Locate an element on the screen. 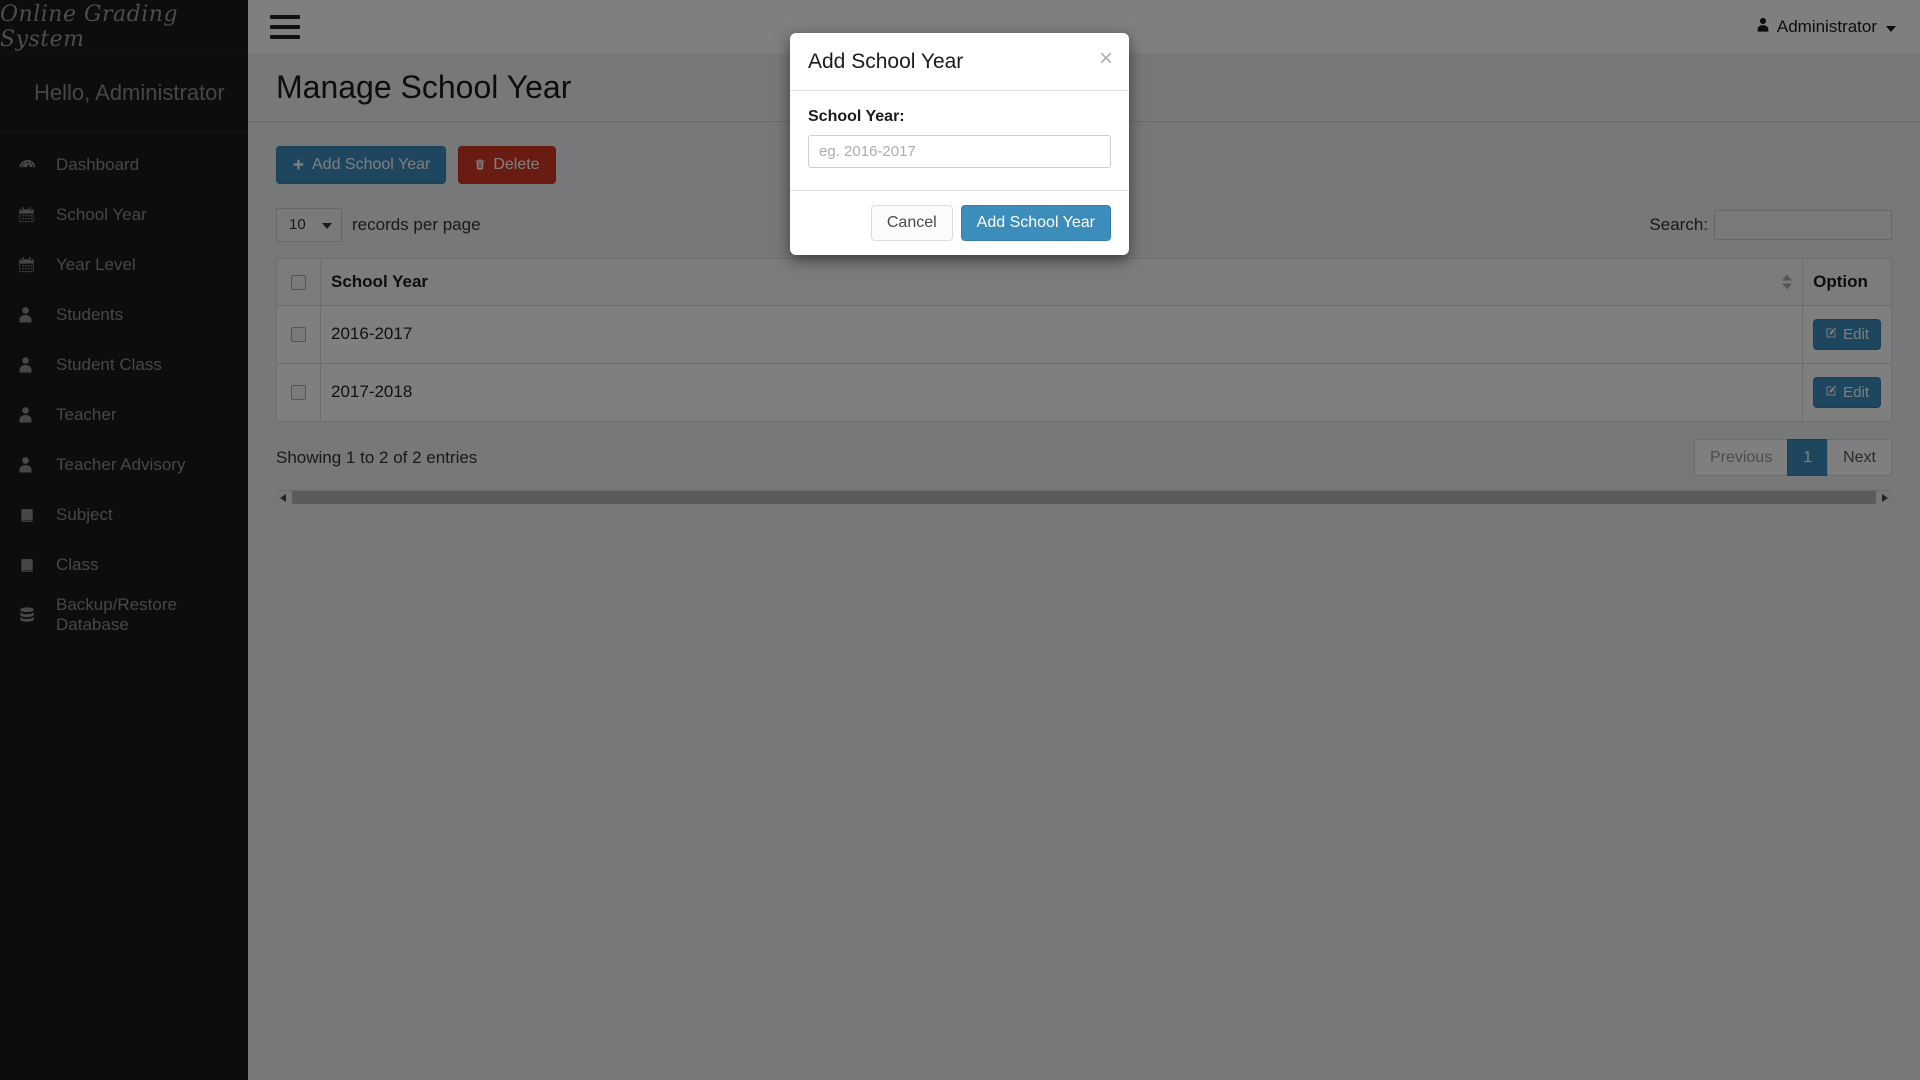 The height and width of the screenshot is (1080, 1920). school-year-input is located at coordinates (959, 151).